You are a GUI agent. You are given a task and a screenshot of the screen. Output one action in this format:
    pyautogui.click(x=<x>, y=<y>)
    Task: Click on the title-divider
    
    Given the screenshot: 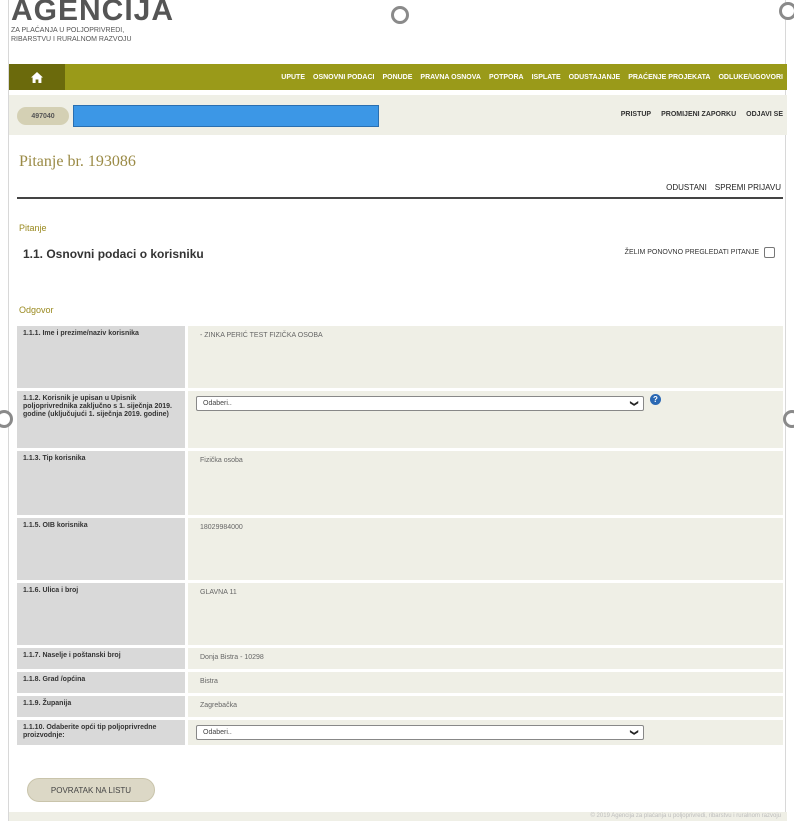 What is the action you would take?
    pyautogui.click(x=400, y=198)
    